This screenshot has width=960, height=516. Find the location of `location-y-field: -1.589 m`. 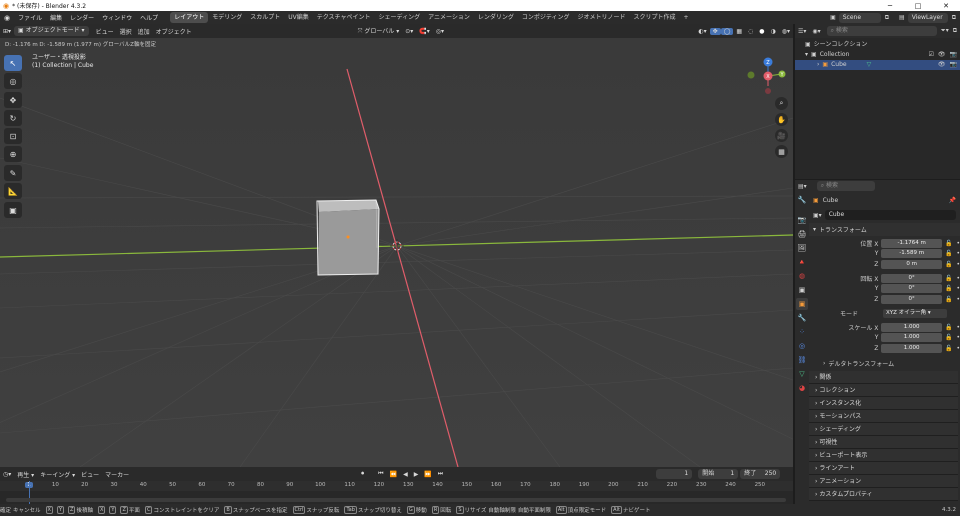

location-y-field: -1.589 m is located at coordinates (911, 253).